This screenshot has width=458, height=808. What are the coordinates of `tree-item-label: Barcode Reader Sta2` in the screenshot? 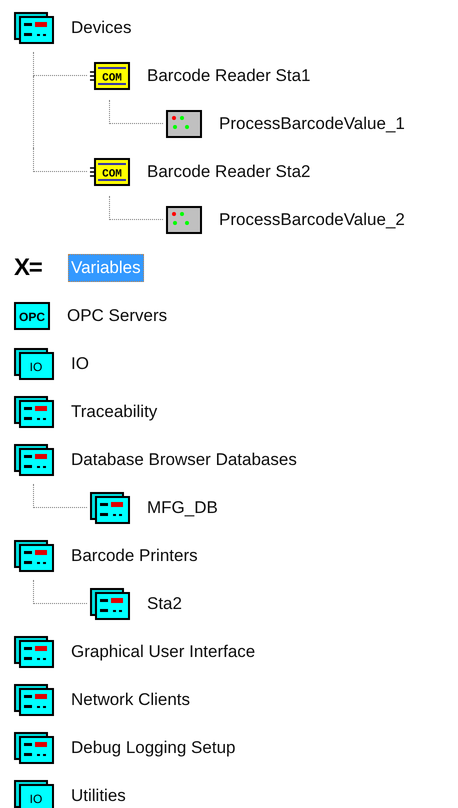 It's located at (229, 172).